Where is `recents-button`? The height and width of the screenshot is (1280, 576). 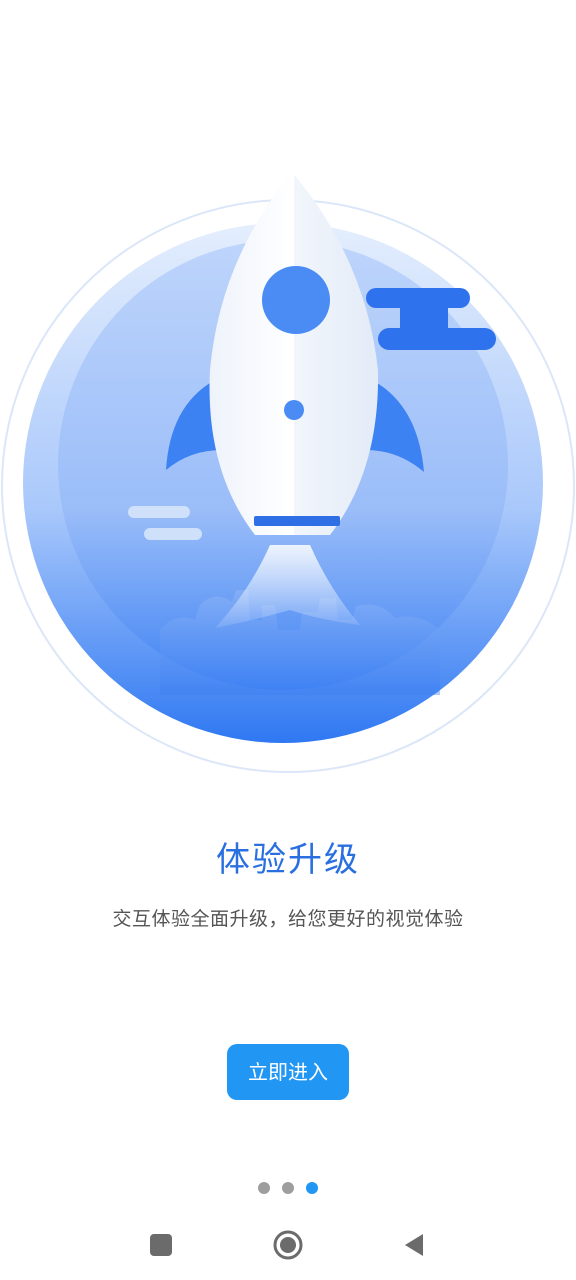
recents-button is located at coordinates (161, 1245).